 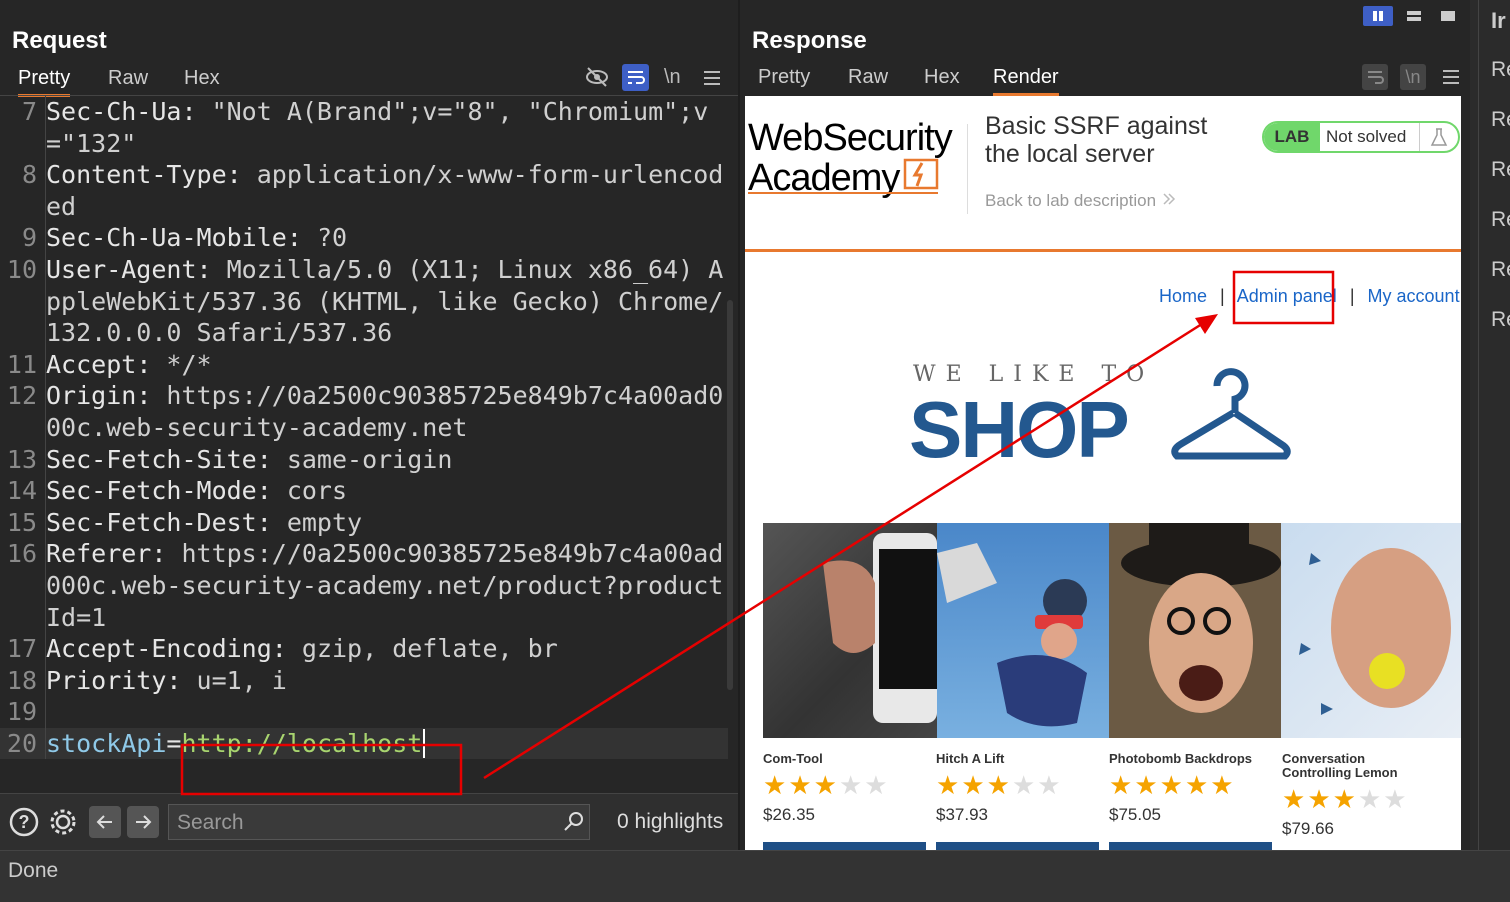 What do you see at coordinates (387, 365) in the screenshot?
I see `line-text: Accept: */*` at bounding box center [387, 365].